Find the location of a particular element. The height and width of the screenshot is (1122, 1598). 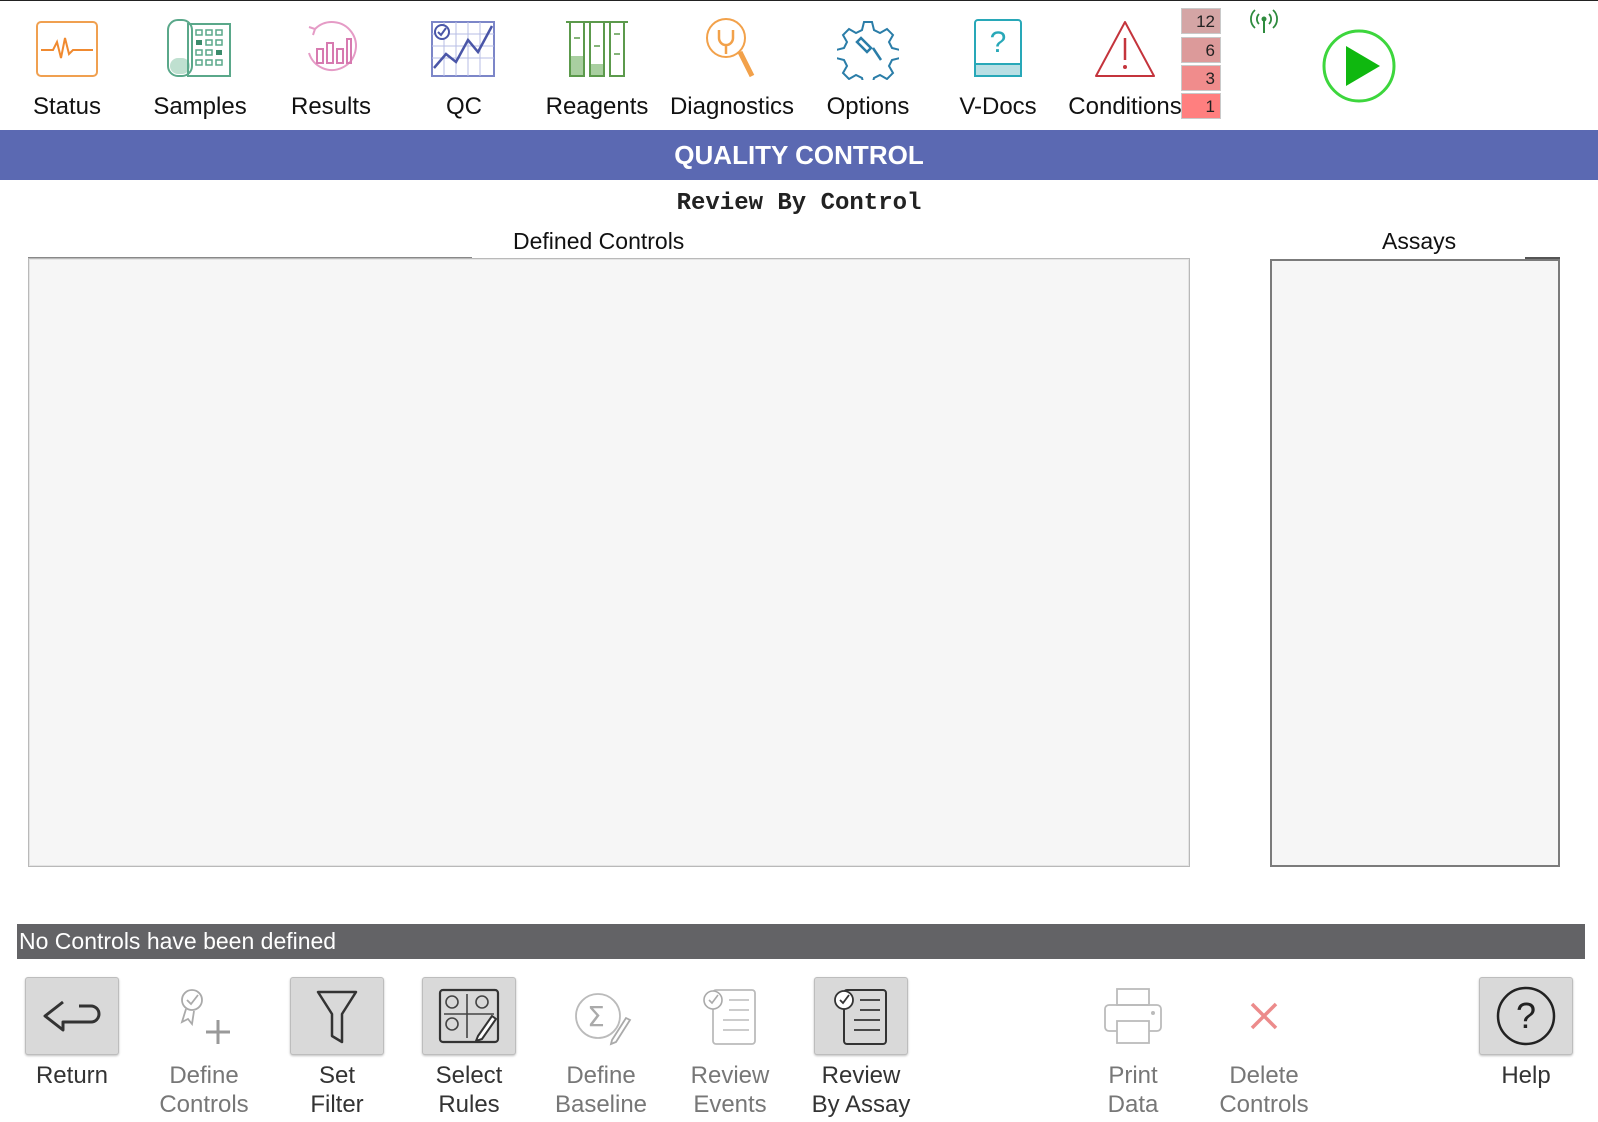

return-button: Return is located at coordinates (72, 1045).